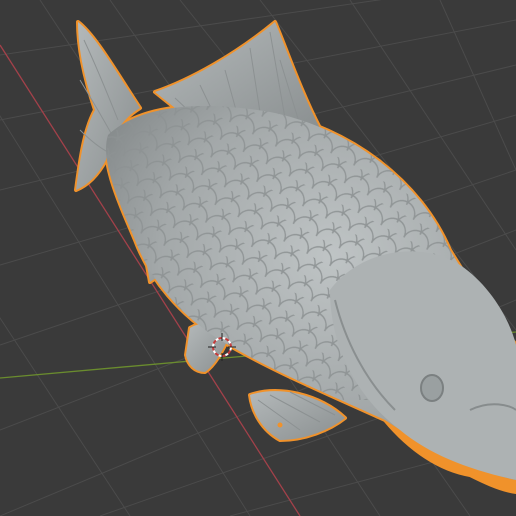 The width and height of the screenshot is (516, 516). Describe the element at coordinates (432, 388) in the screenshot. I see `fish-eye` at that location.